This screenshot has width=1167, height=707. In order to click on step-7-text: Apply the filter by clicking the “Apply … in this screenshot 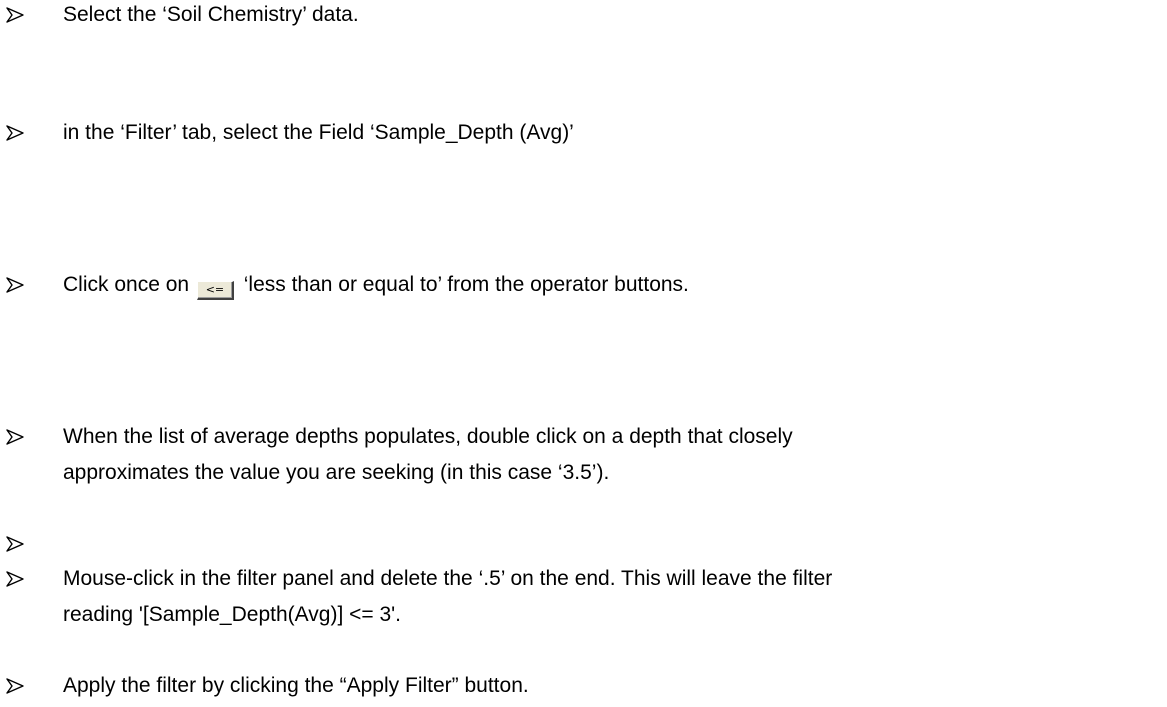, I will do `click(296, 685)`.